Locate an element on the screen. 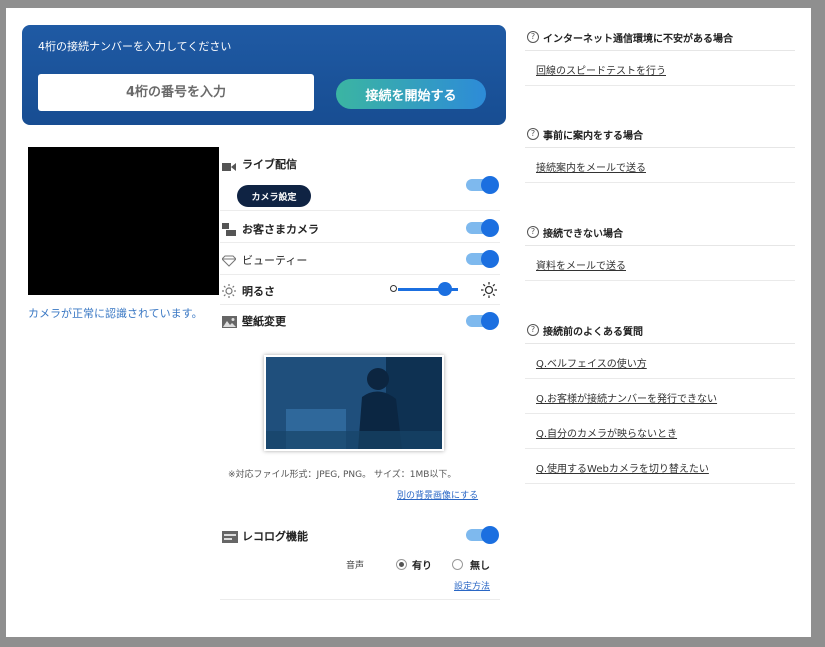 Image resolution: width=825 pixels, height=647 pixels. audio-off-radio is located at coordinates (457, 564).